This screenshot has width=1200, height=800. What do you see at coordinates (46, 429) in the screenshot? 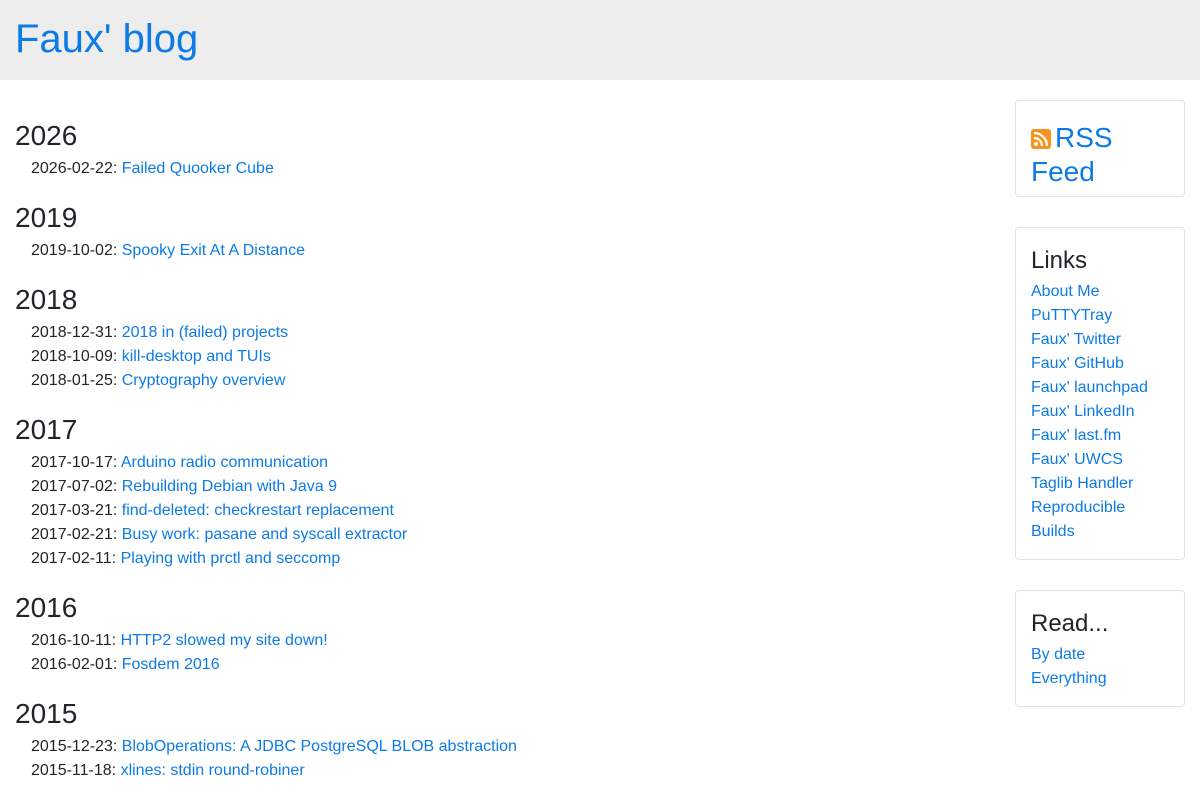
I see `year-heading: 2017` at bounding box center [46, 429].